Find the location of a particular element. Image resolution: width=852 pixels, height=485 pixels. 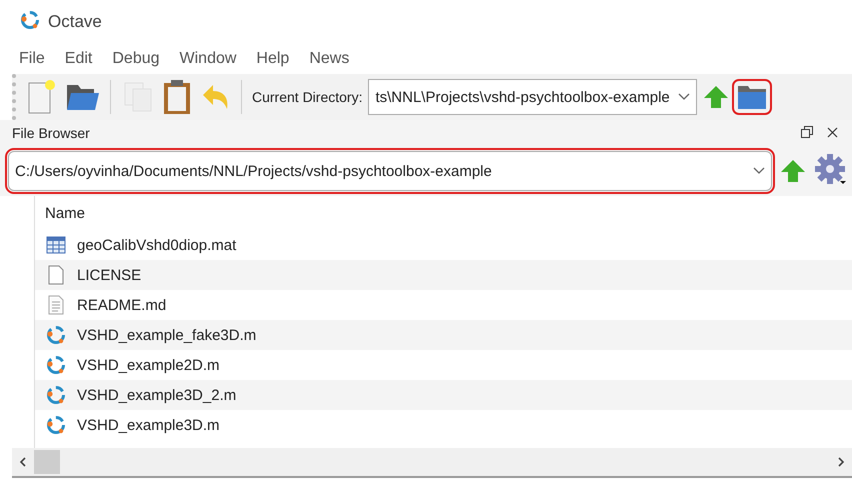

menu-item: Help is located at coordinates (273, 59).